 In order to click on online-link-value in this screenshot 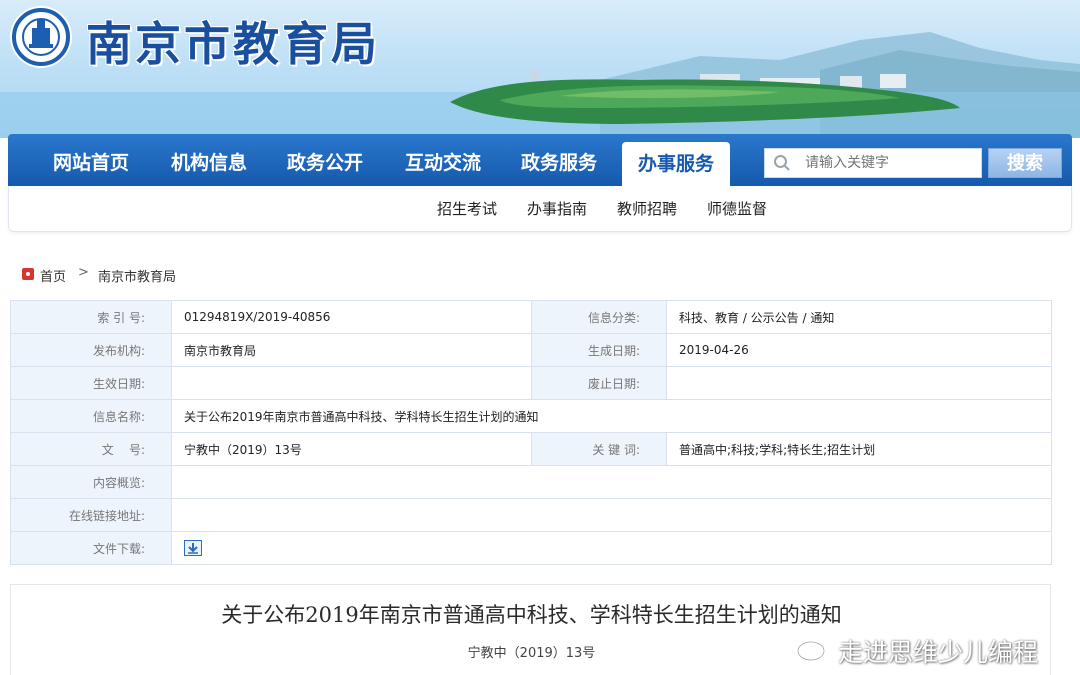, I will do `click(611, 515)`.